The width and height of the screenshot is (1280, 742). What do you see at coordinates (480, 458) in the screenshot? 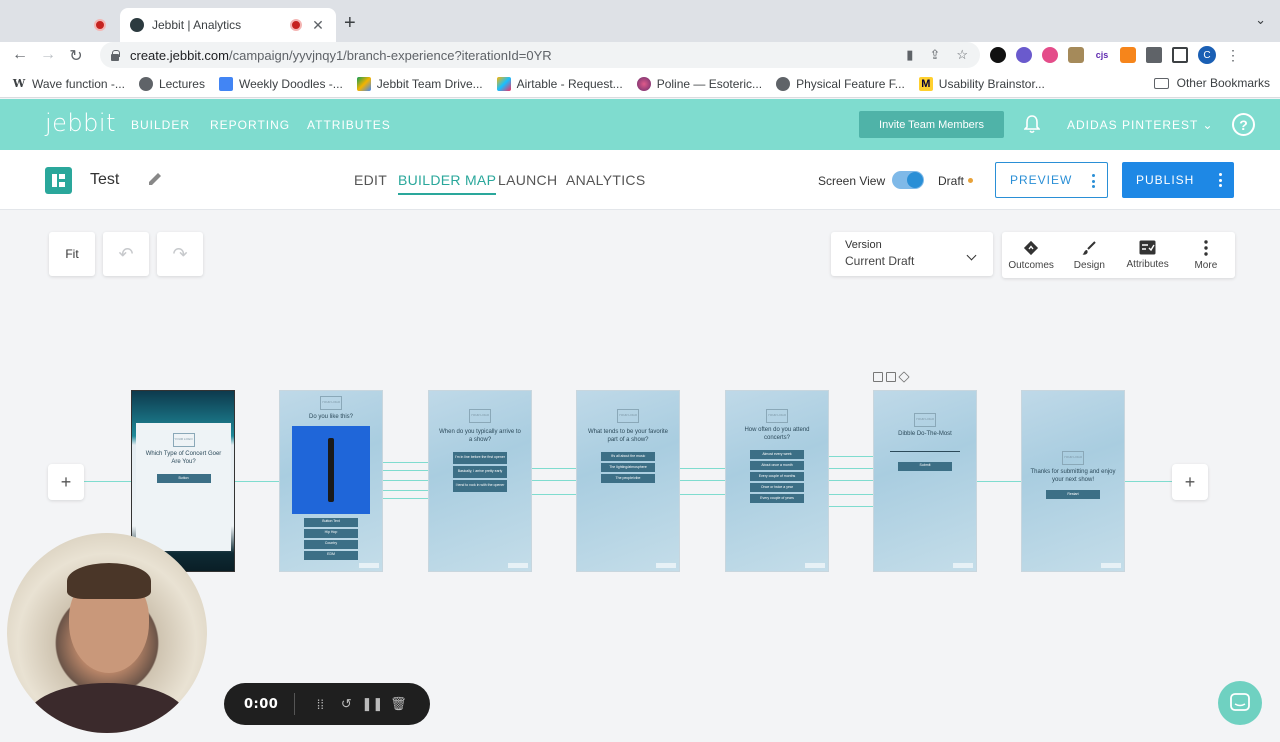
I see `card-option: I'm in line before the first opener` at bounding box center [480, 458].